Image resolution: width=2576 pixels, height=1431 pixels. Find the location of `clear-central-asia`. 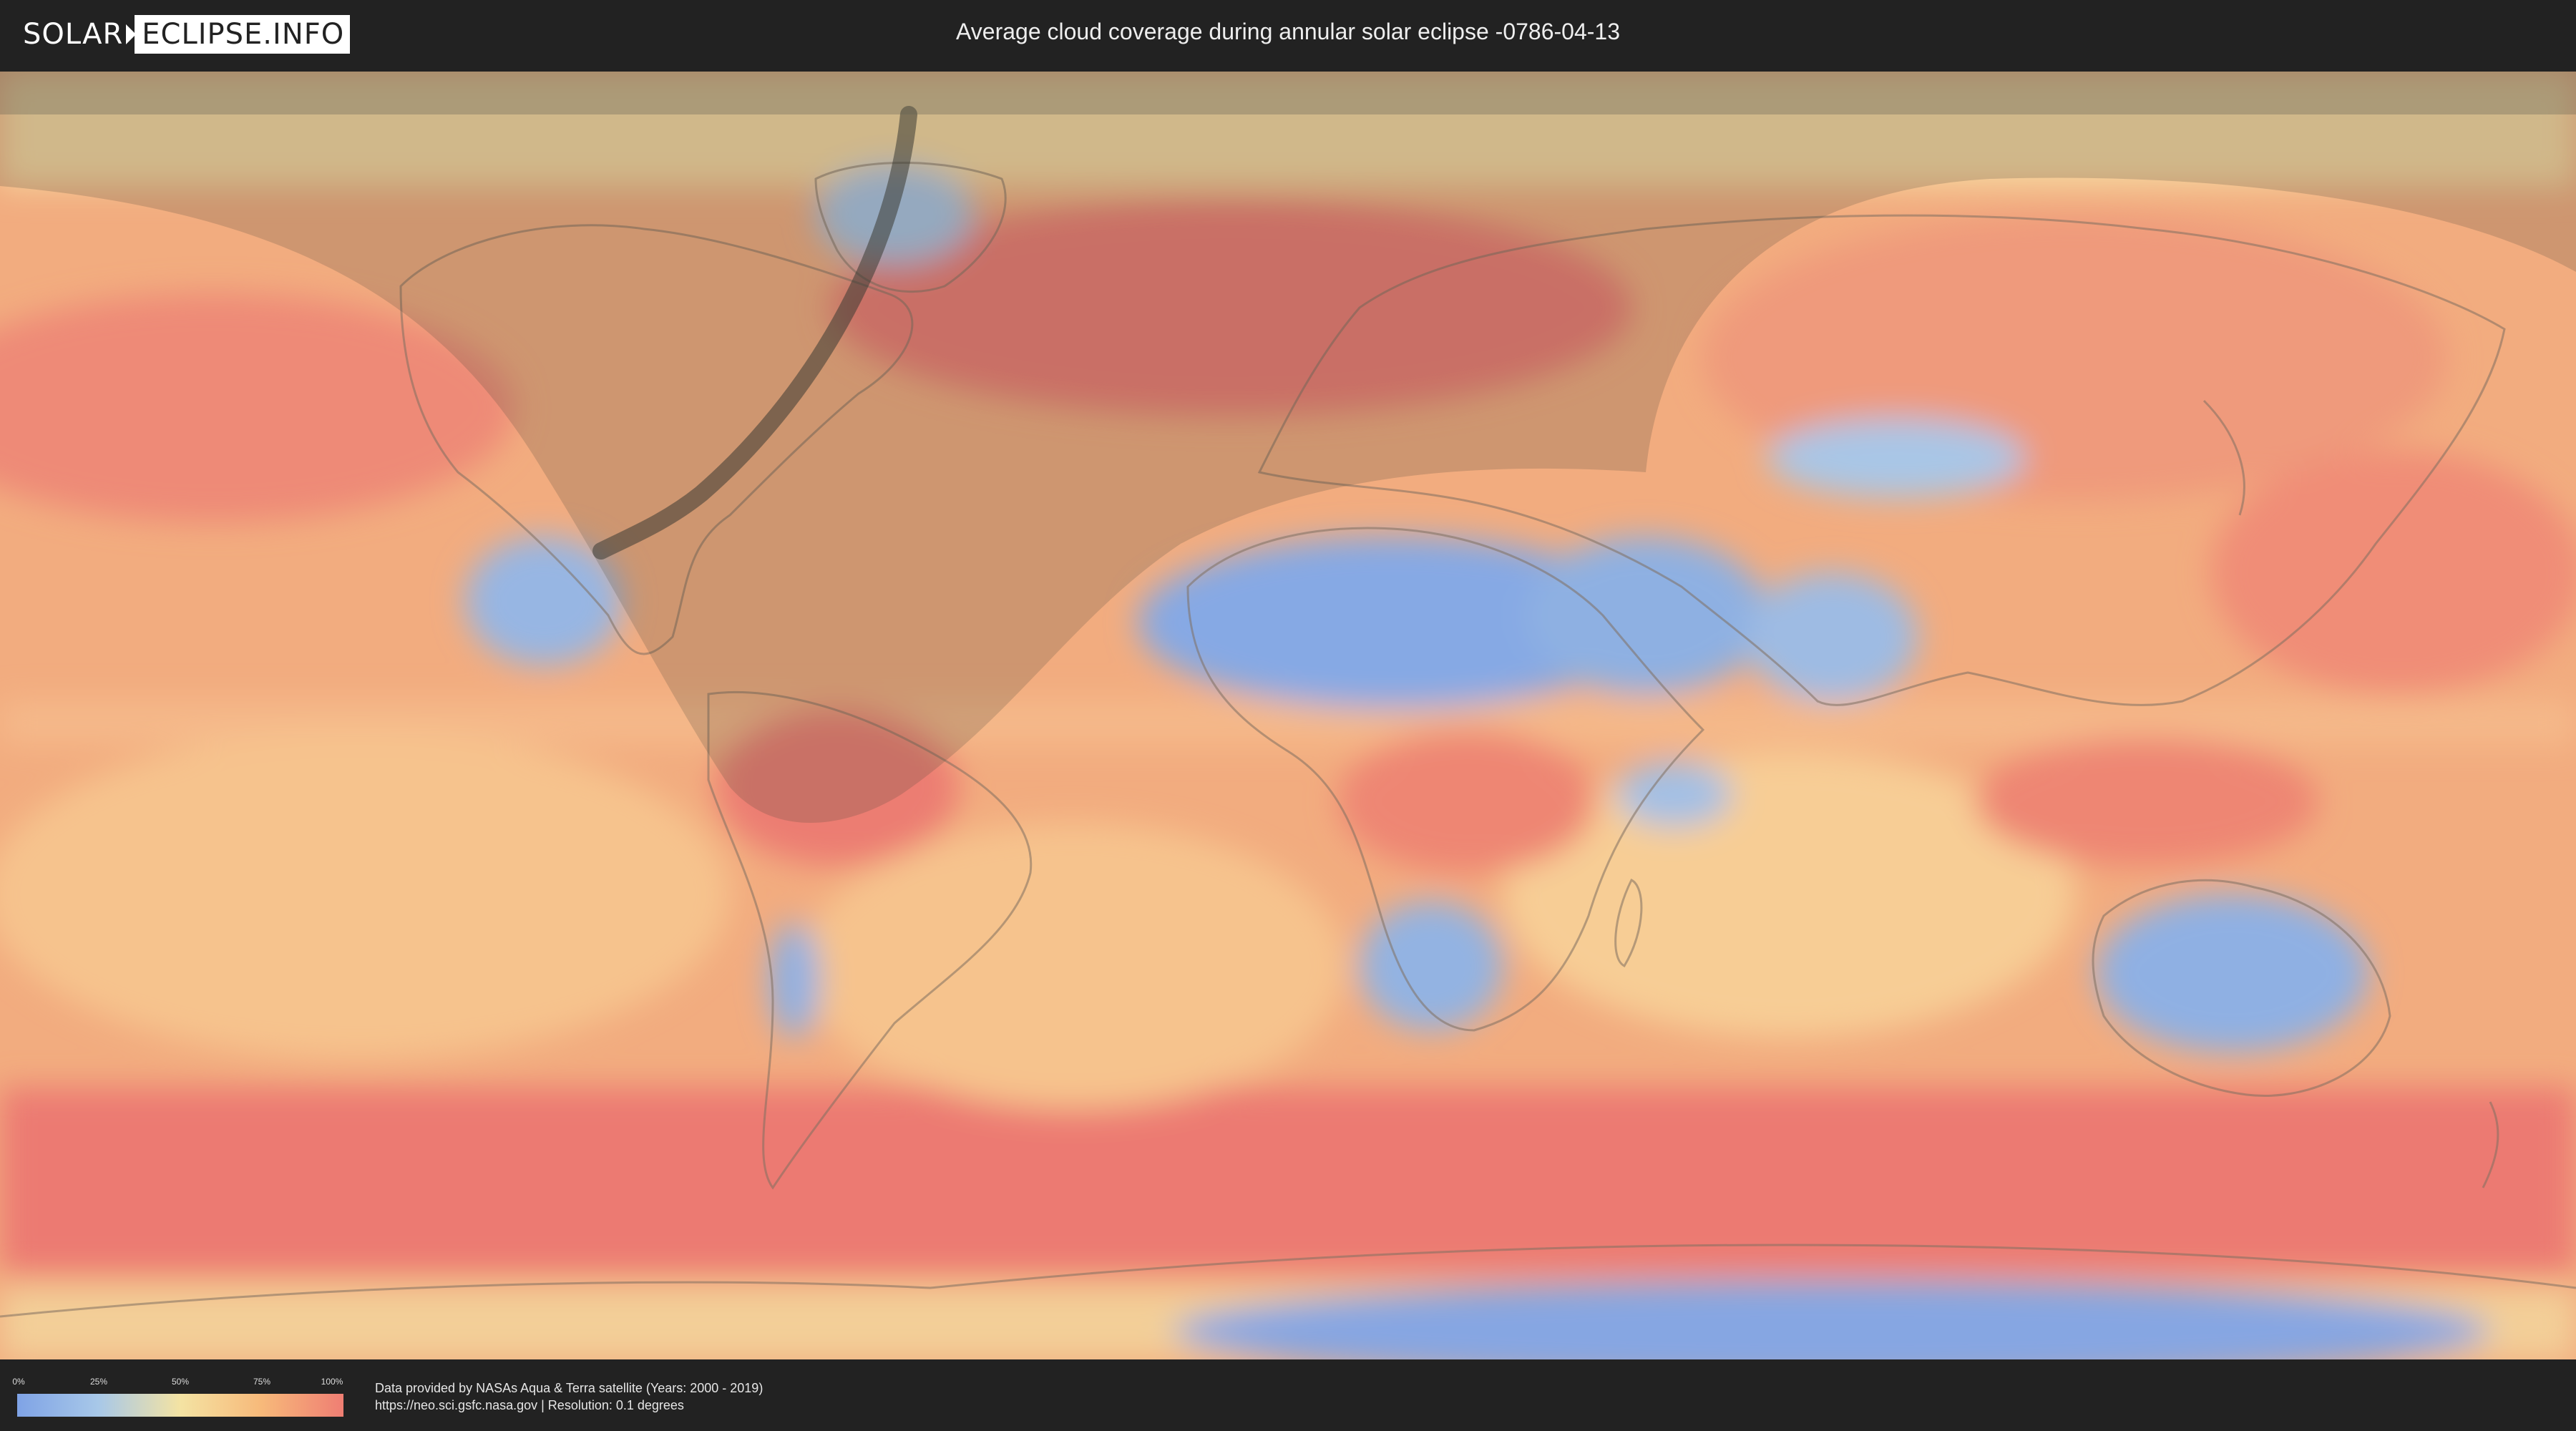

clear-central-asia is located at coordinates (1896, 458).